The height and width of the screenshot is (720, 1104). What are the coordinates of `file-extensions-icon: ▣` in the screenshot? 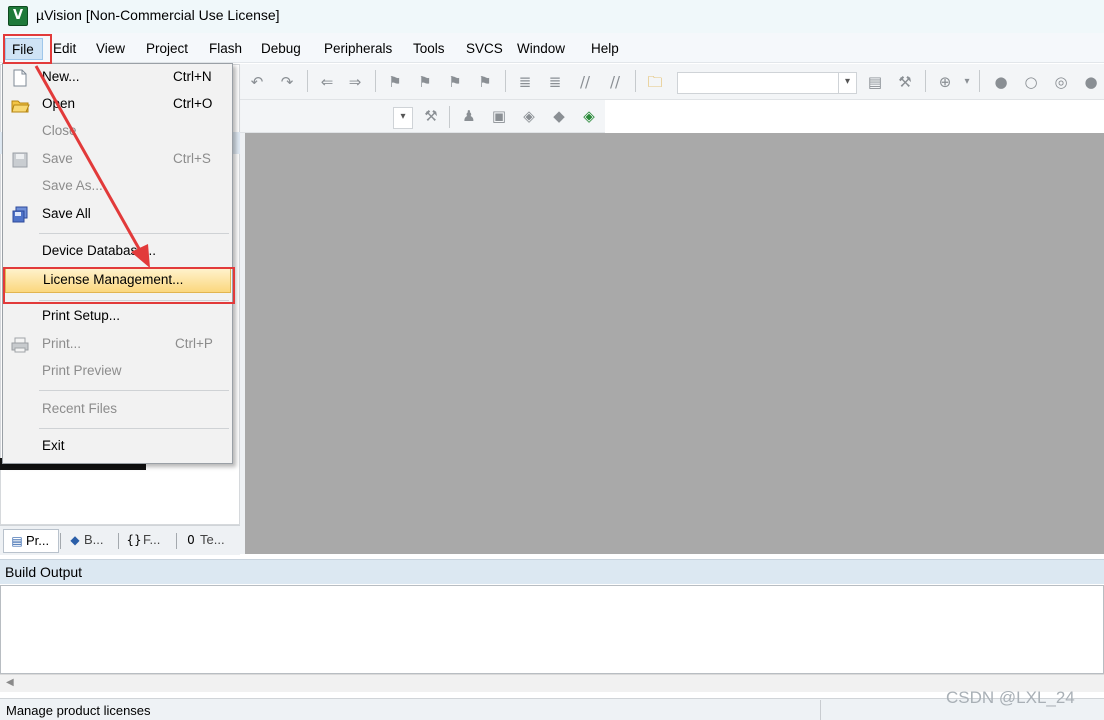 It's located at (499, 116).